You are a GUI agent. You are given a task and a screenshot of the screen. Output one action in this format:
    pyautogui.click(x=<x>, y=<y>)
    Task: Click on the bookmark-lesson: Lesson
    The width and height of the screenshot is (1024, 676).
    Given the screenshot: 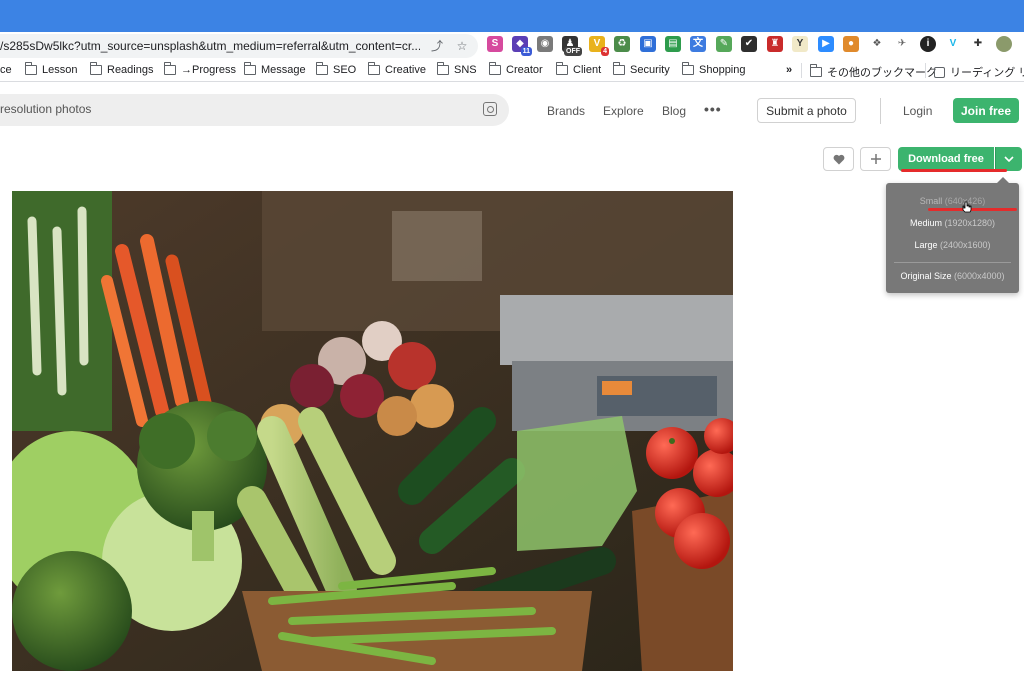 What is the action you would take?
    pyautogui.click(x=50, y=69)
    